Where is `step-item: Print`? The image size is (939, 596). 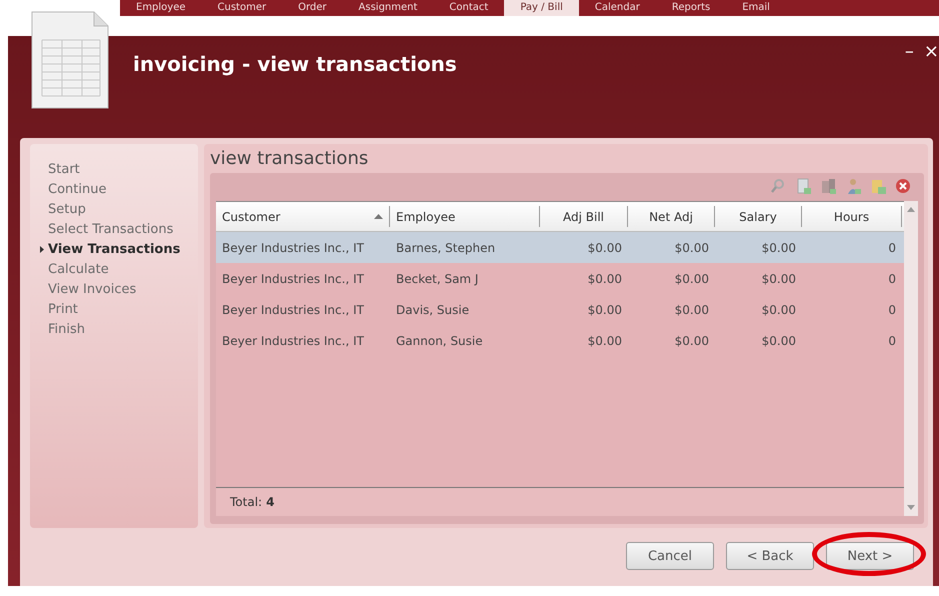
step-item: Print is located at coordinates (114, 310).